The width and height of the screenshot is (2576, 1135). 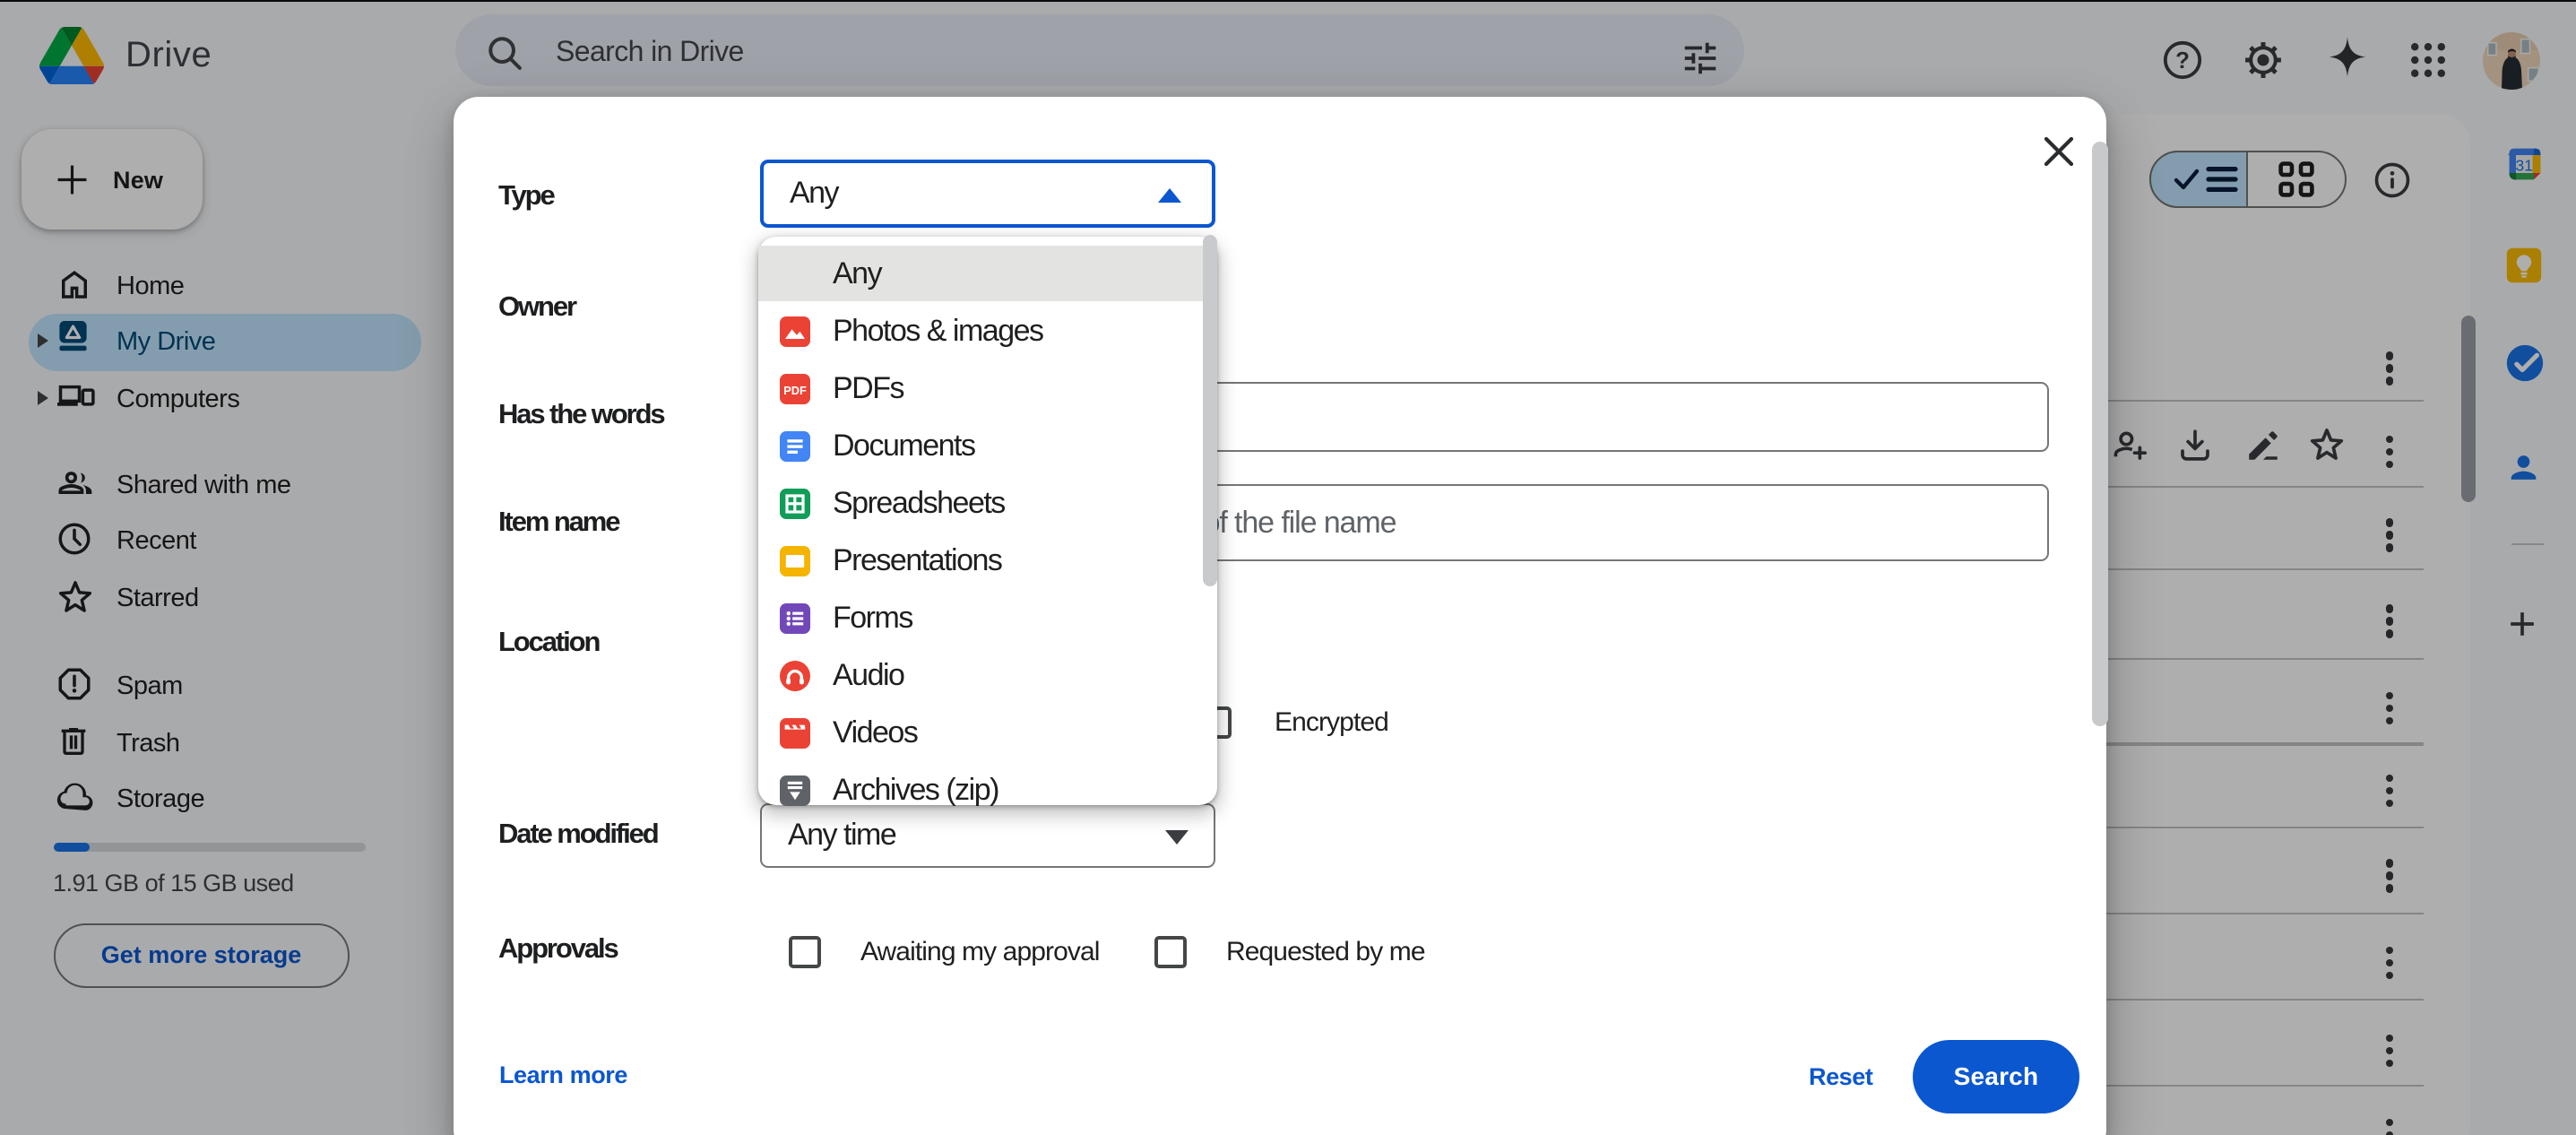 I want to click on svg-text: PDF, so click(x=795, y=390).